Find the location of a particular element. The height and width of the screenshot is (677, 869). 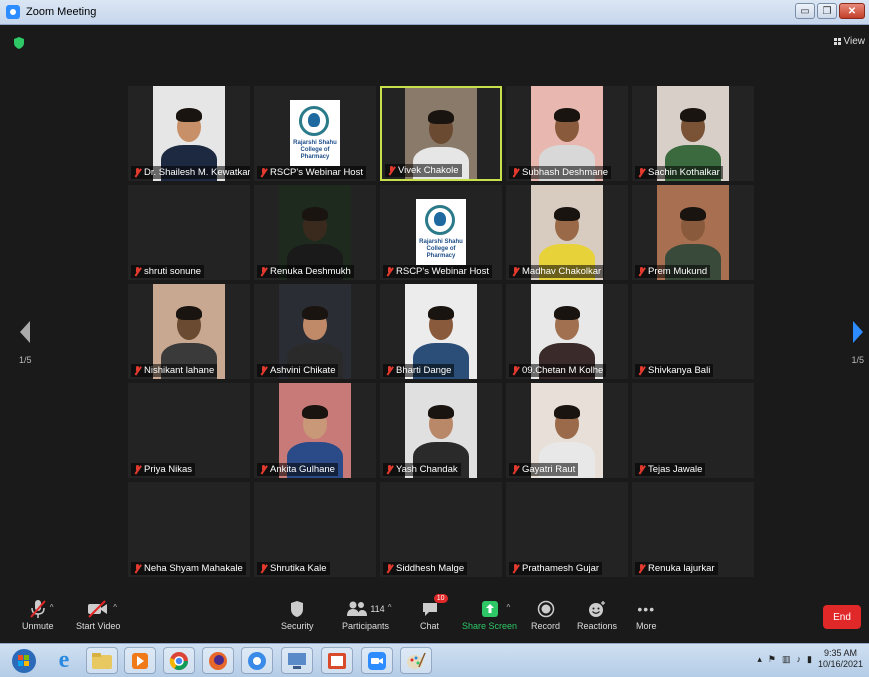

minimize-button: ▭ is located at coordinates (805, 11).